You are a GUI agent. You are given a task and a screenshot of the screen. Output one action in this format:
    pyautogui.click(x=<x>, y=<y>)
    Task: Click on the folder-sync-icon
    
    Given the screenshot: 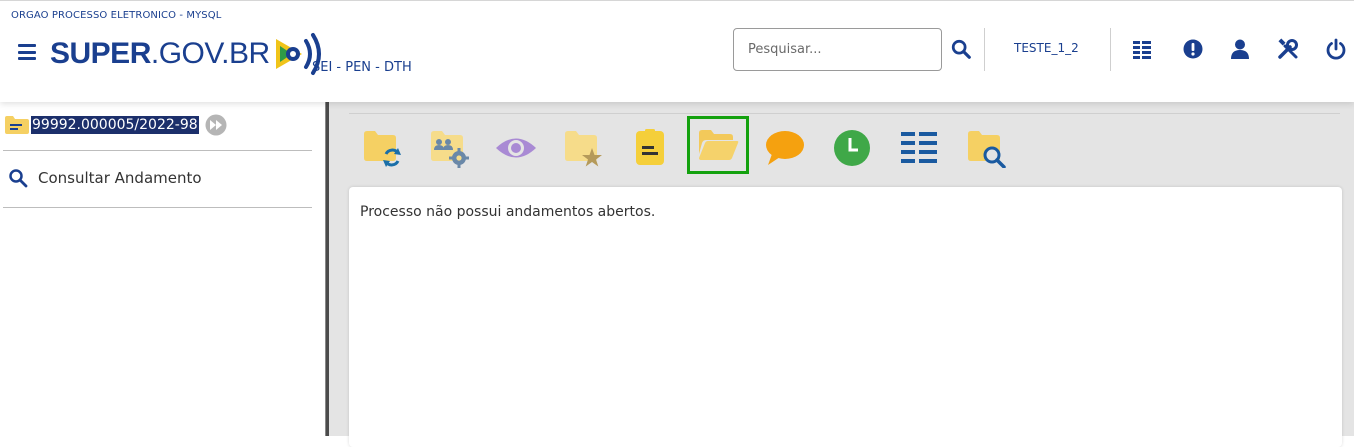 What is the action you would take?
    pyautogui.click(x=382, y=148)
    